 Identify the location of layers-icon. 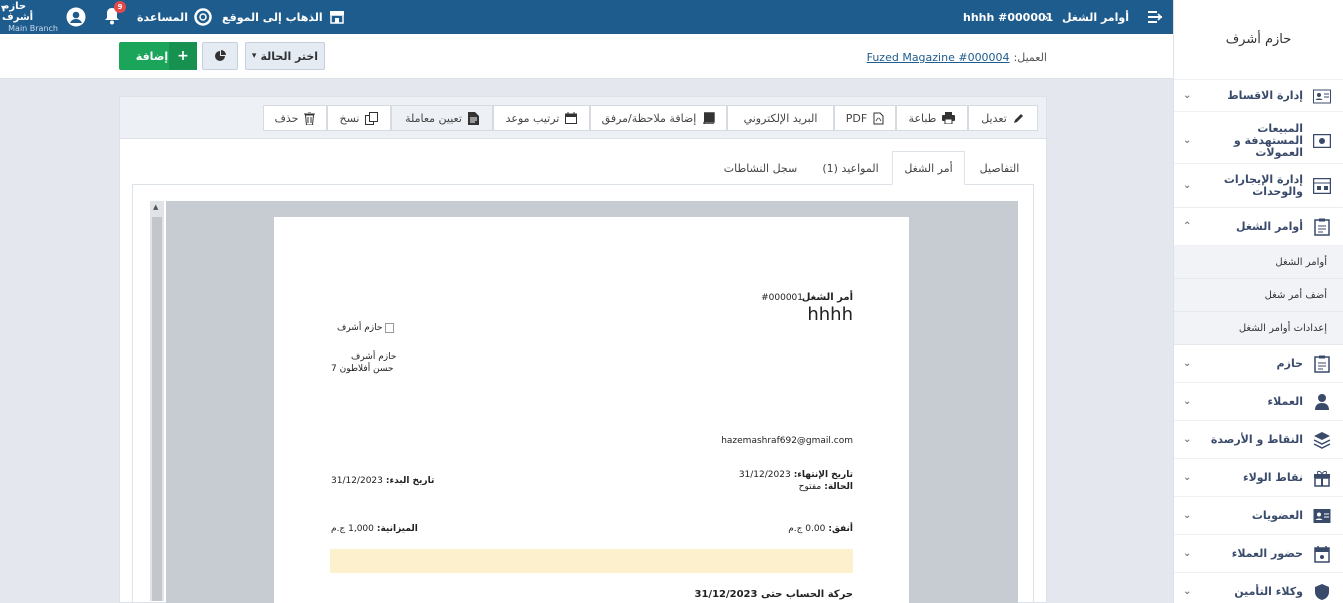
(1322, 440).